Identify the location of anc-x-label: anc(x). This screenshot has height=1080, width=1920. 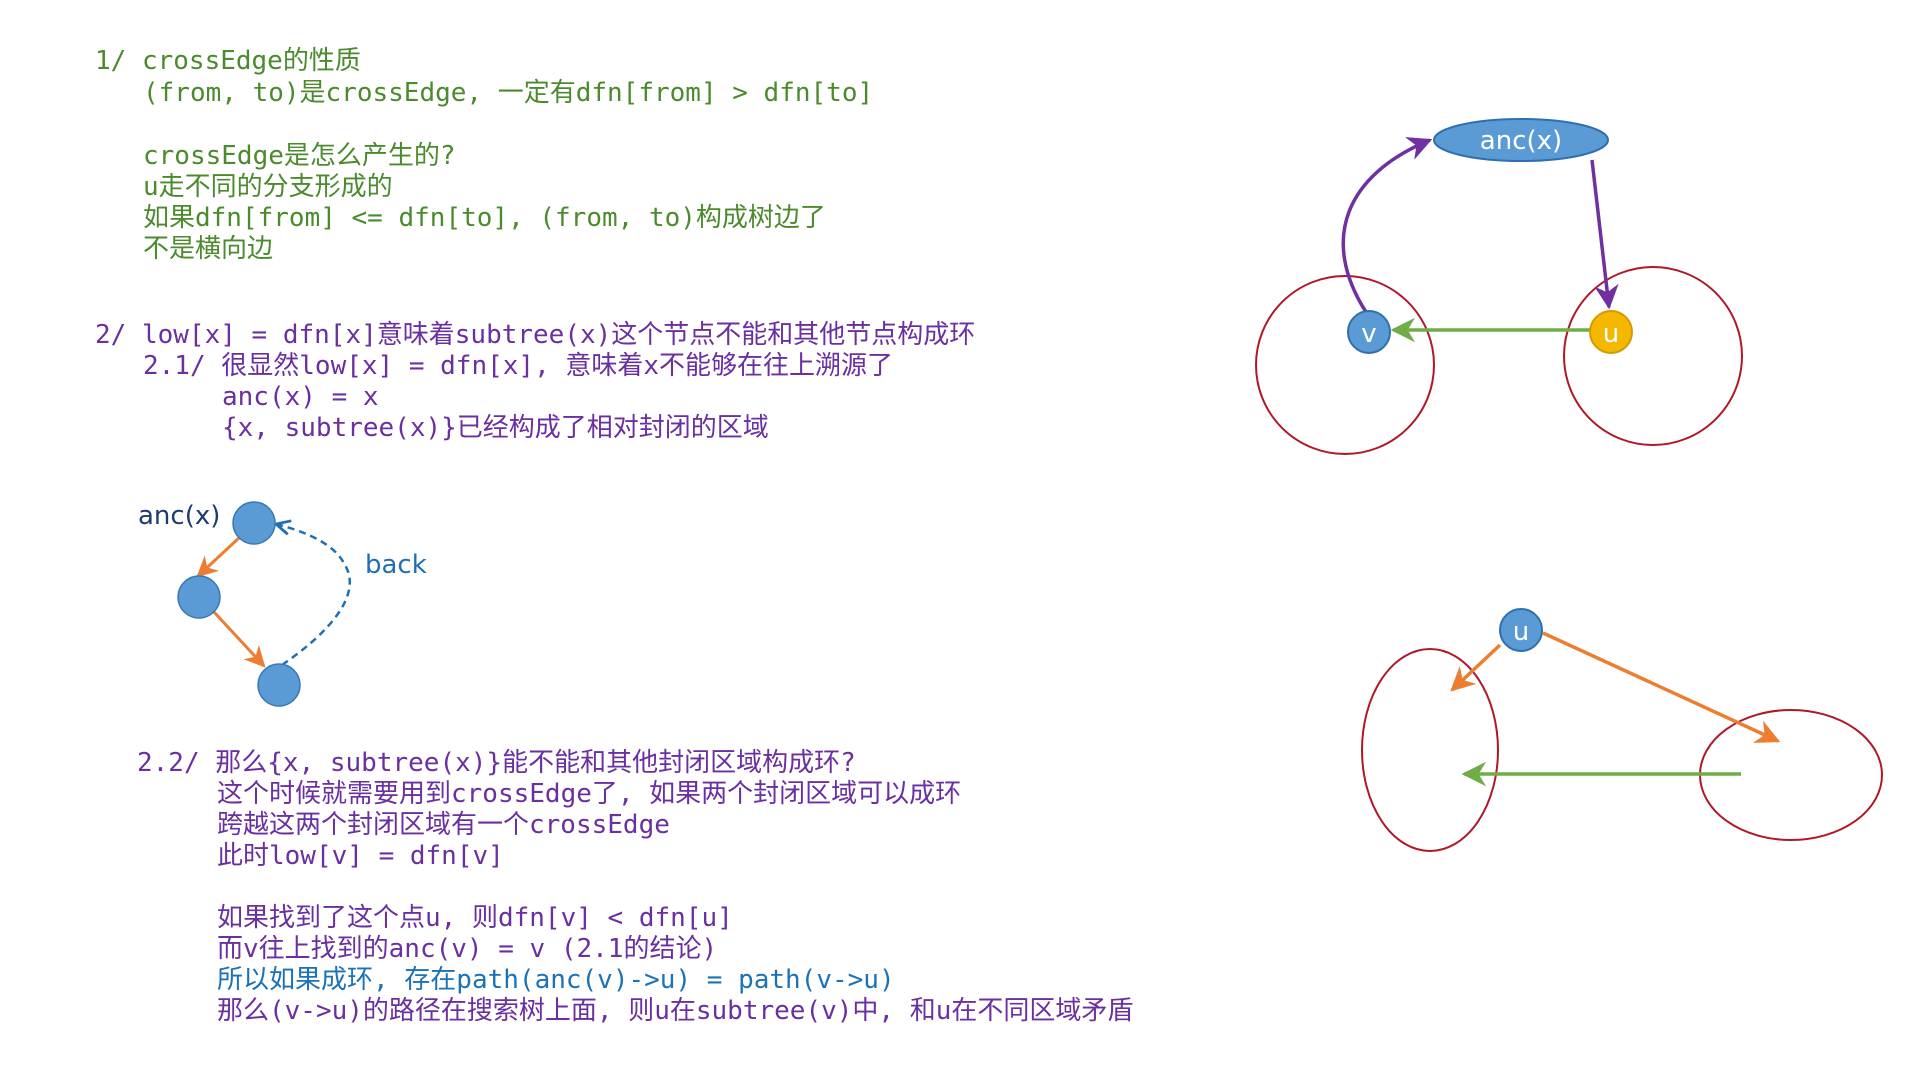
(179, 516).